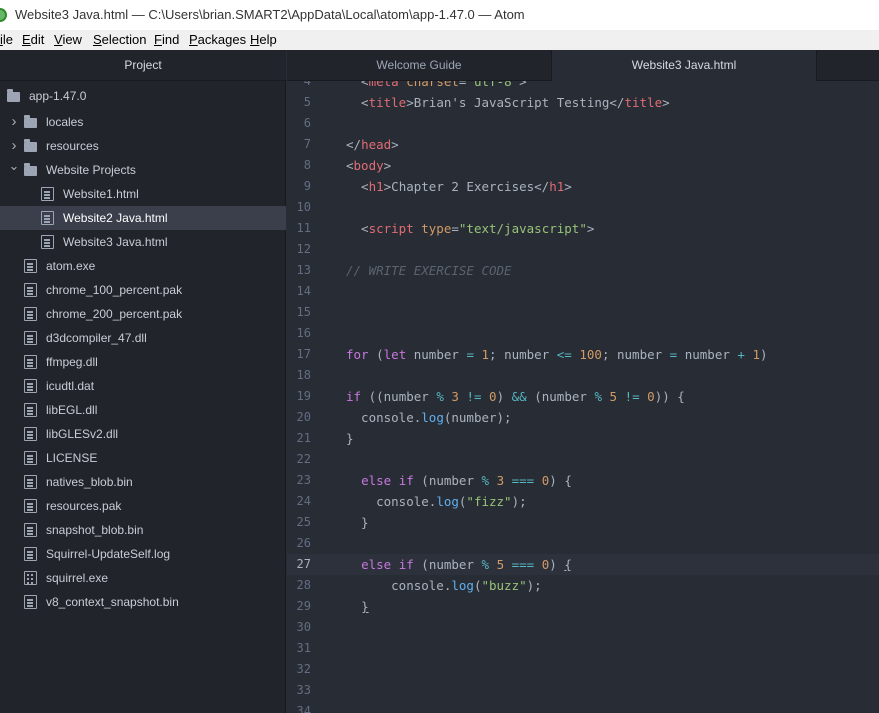  I want to click on tree-item: chrome_100_percent.pak, so click(143, 290).